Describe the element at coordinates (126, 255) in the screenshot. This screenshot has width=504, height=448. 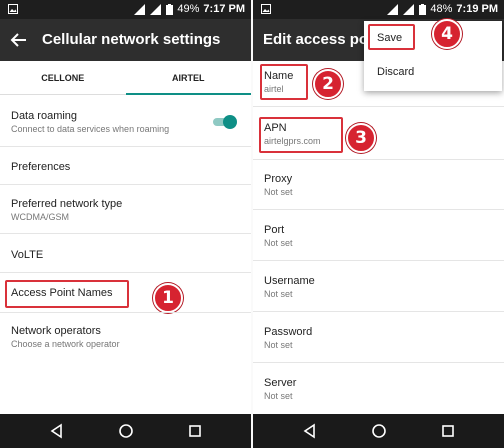
I see `volte-item: VoLTE` at that location.